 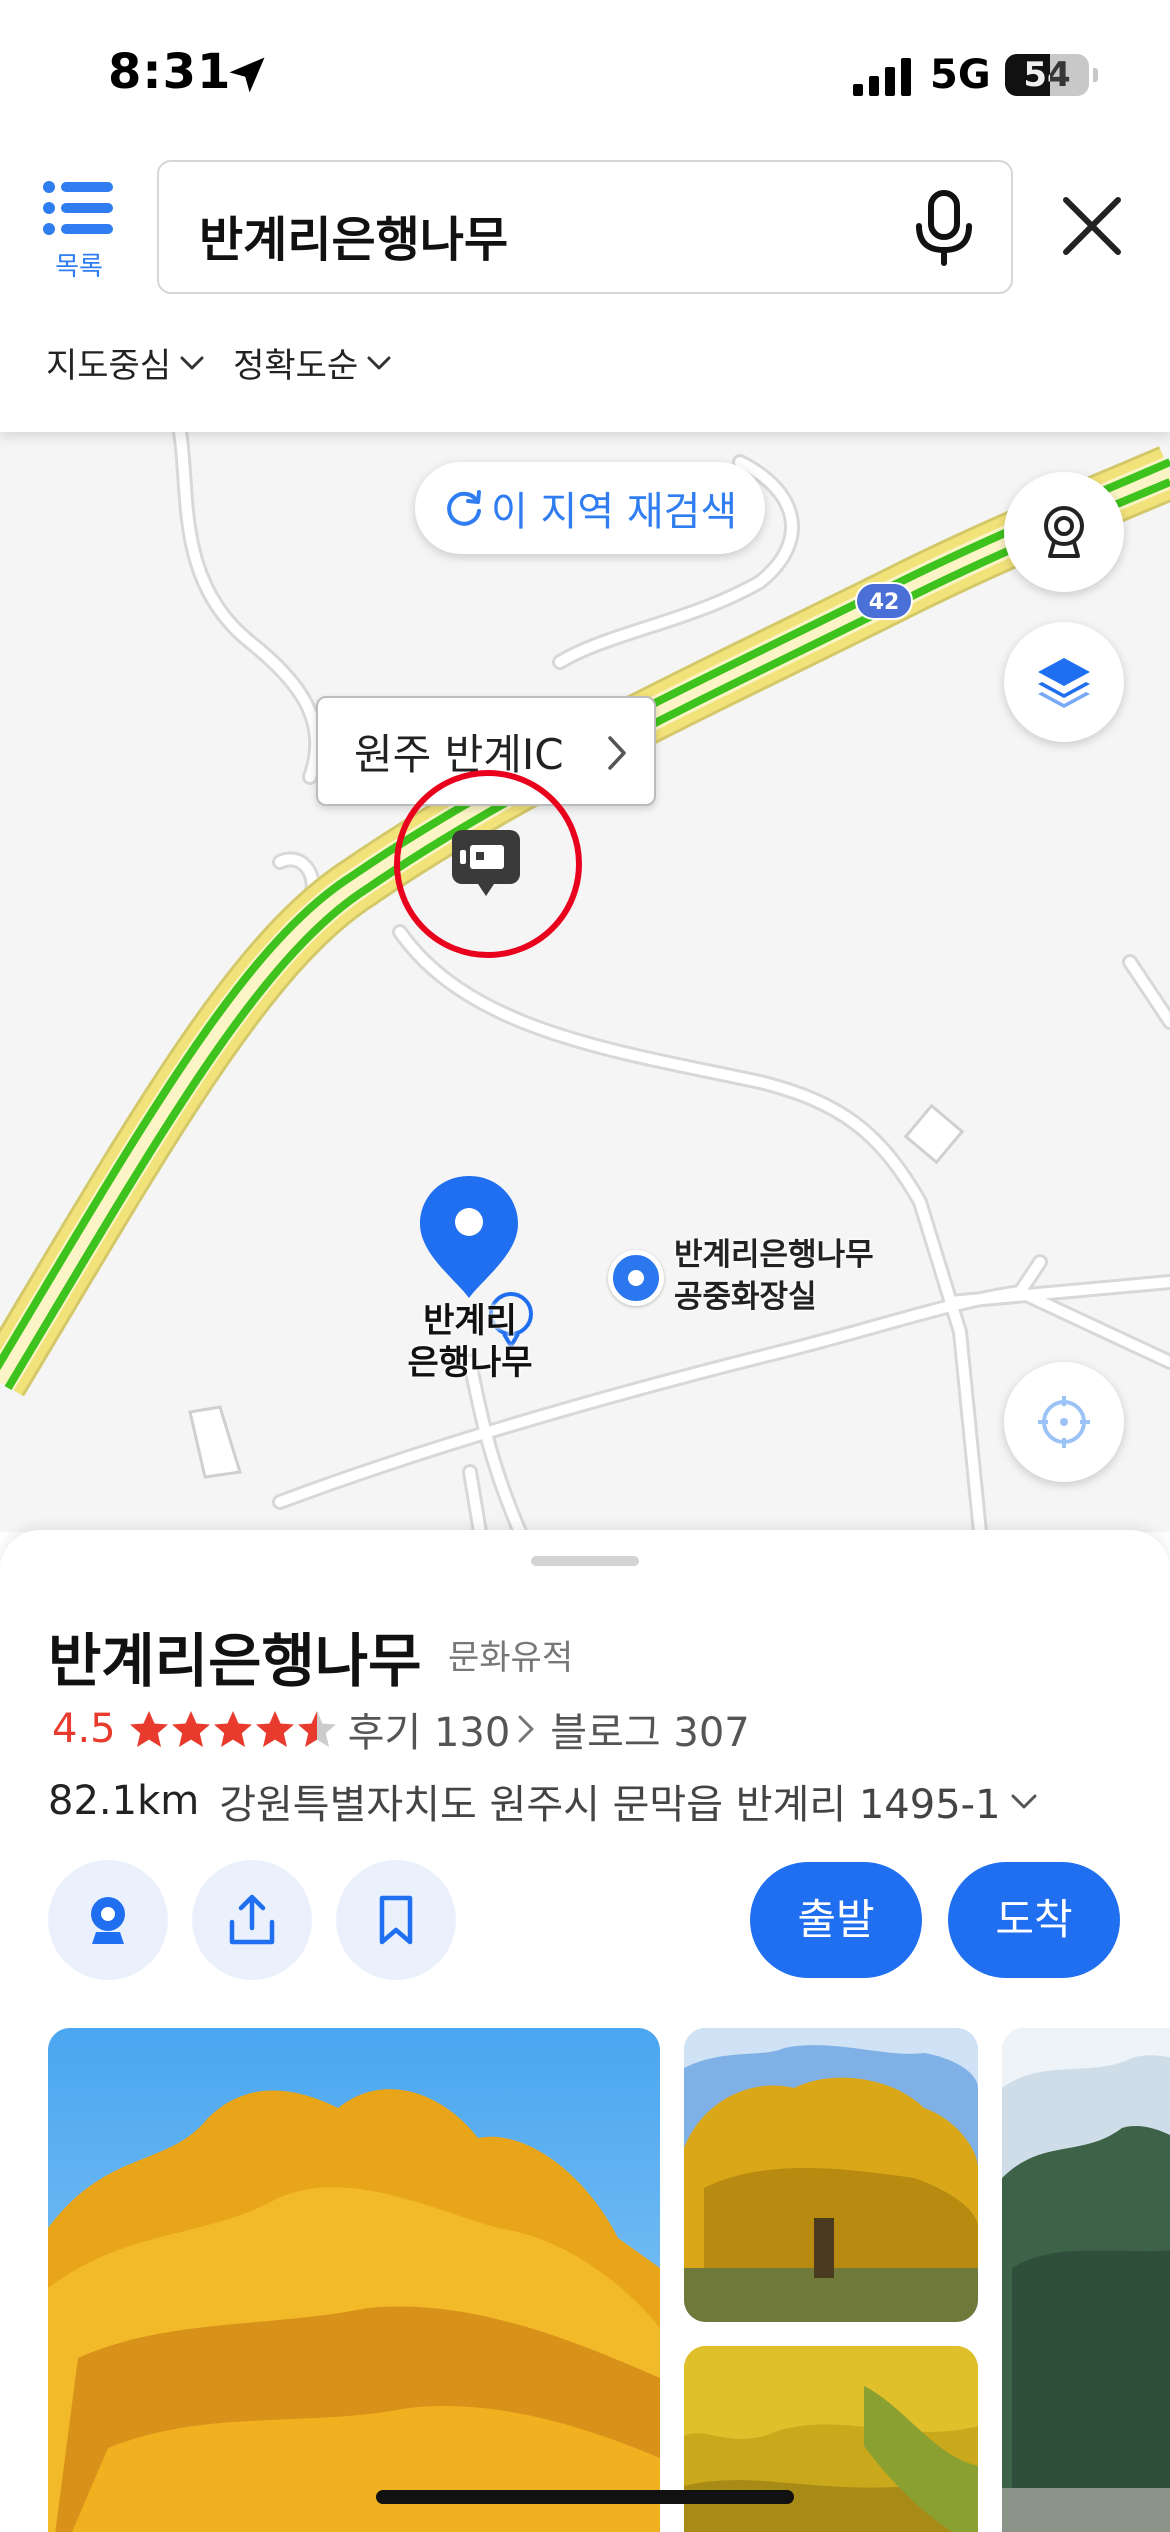 I want to click on blog-count-link: 블로그 307, so click(x=649, y=1729).